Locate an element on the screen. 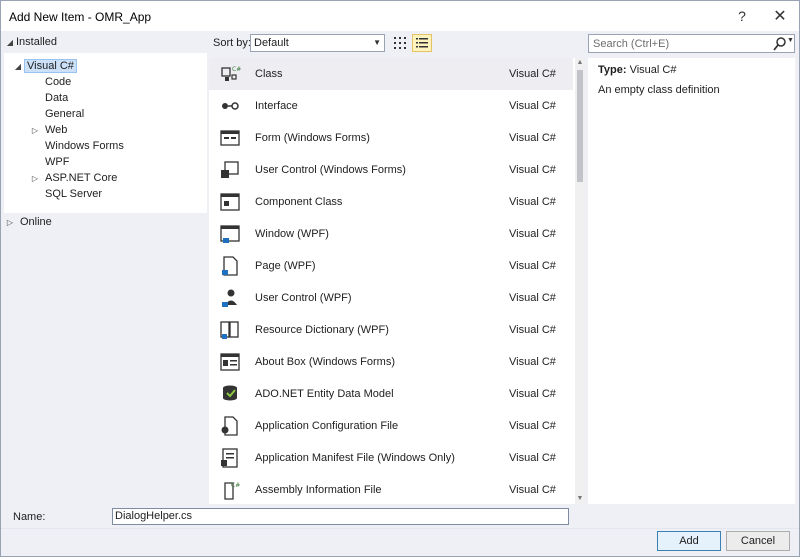  tree-item-data: Data is located at coordinates (56, 98).